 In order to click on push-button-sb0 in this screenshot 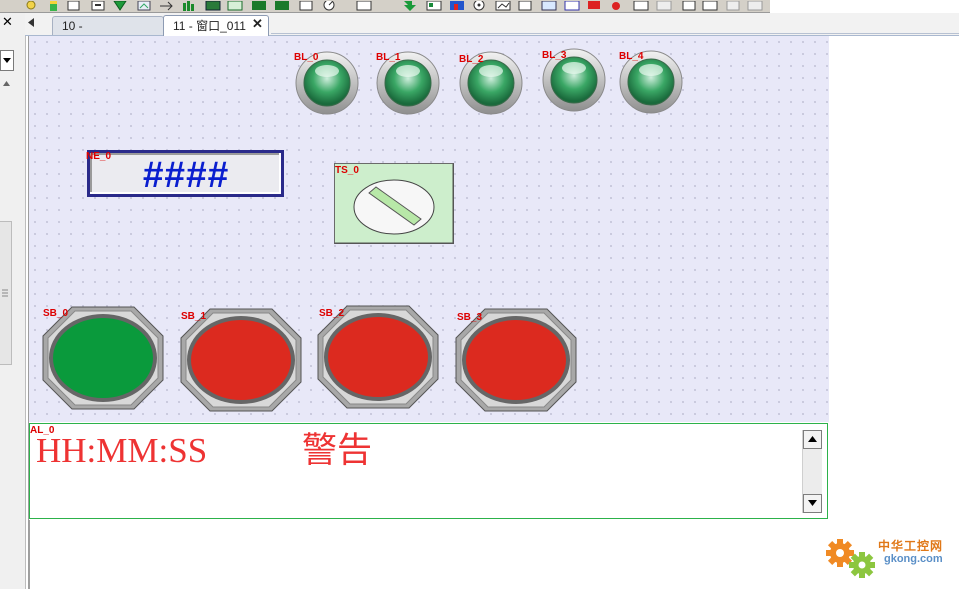, I will do `click(103, 358)`.